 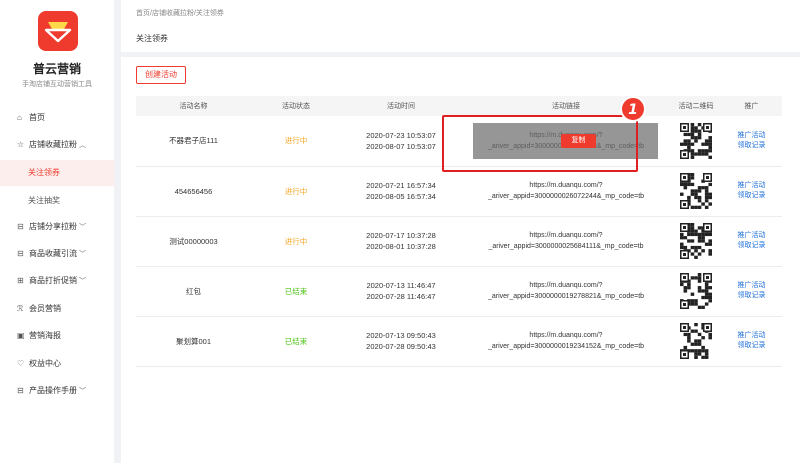 I want to click on activity-time: 2020-07-17 10:37:28 2020-08-01 10:37:28, so click(x=401, y=241).